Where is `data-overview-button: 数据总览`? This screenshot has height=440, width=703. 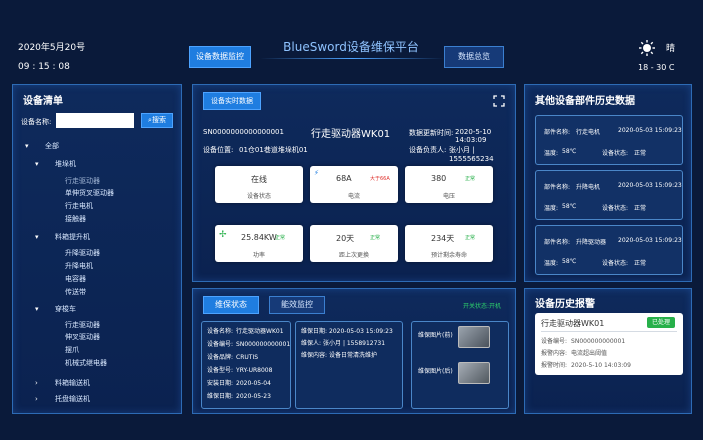
data-overview-button: 数据总览 is located at coordinates (474, 57).